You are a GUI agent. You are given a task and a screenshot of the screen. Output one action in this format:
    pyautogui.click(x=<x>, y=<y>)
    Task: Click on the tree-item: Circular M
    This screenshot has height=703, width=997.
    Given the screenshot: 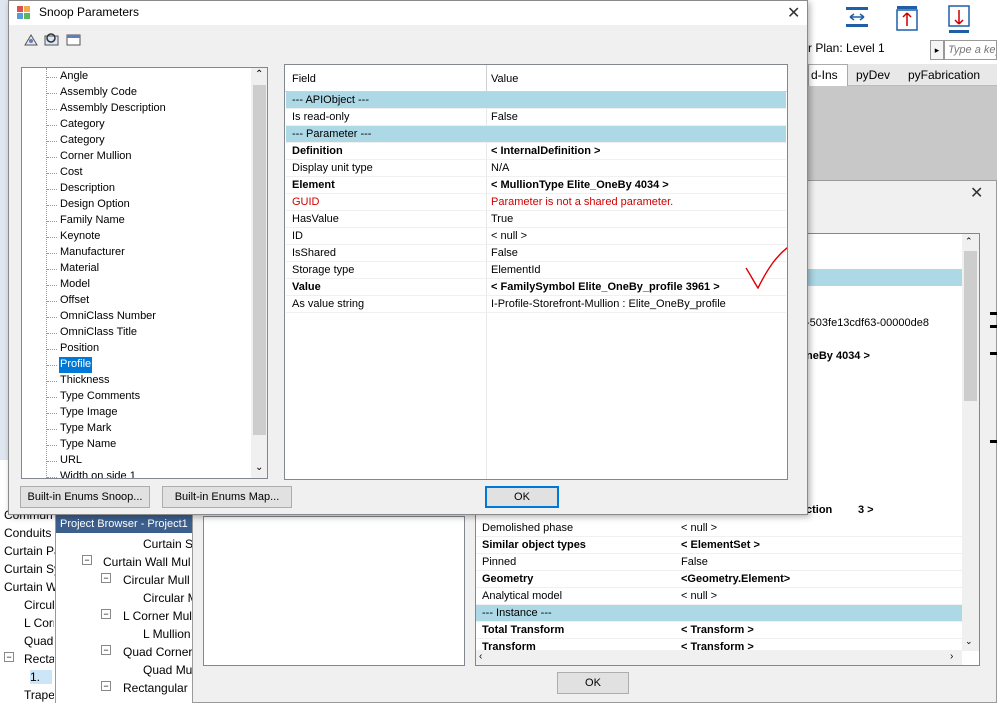 What is the action you would take?
    pyautogui.click(x=170, y=598)
    